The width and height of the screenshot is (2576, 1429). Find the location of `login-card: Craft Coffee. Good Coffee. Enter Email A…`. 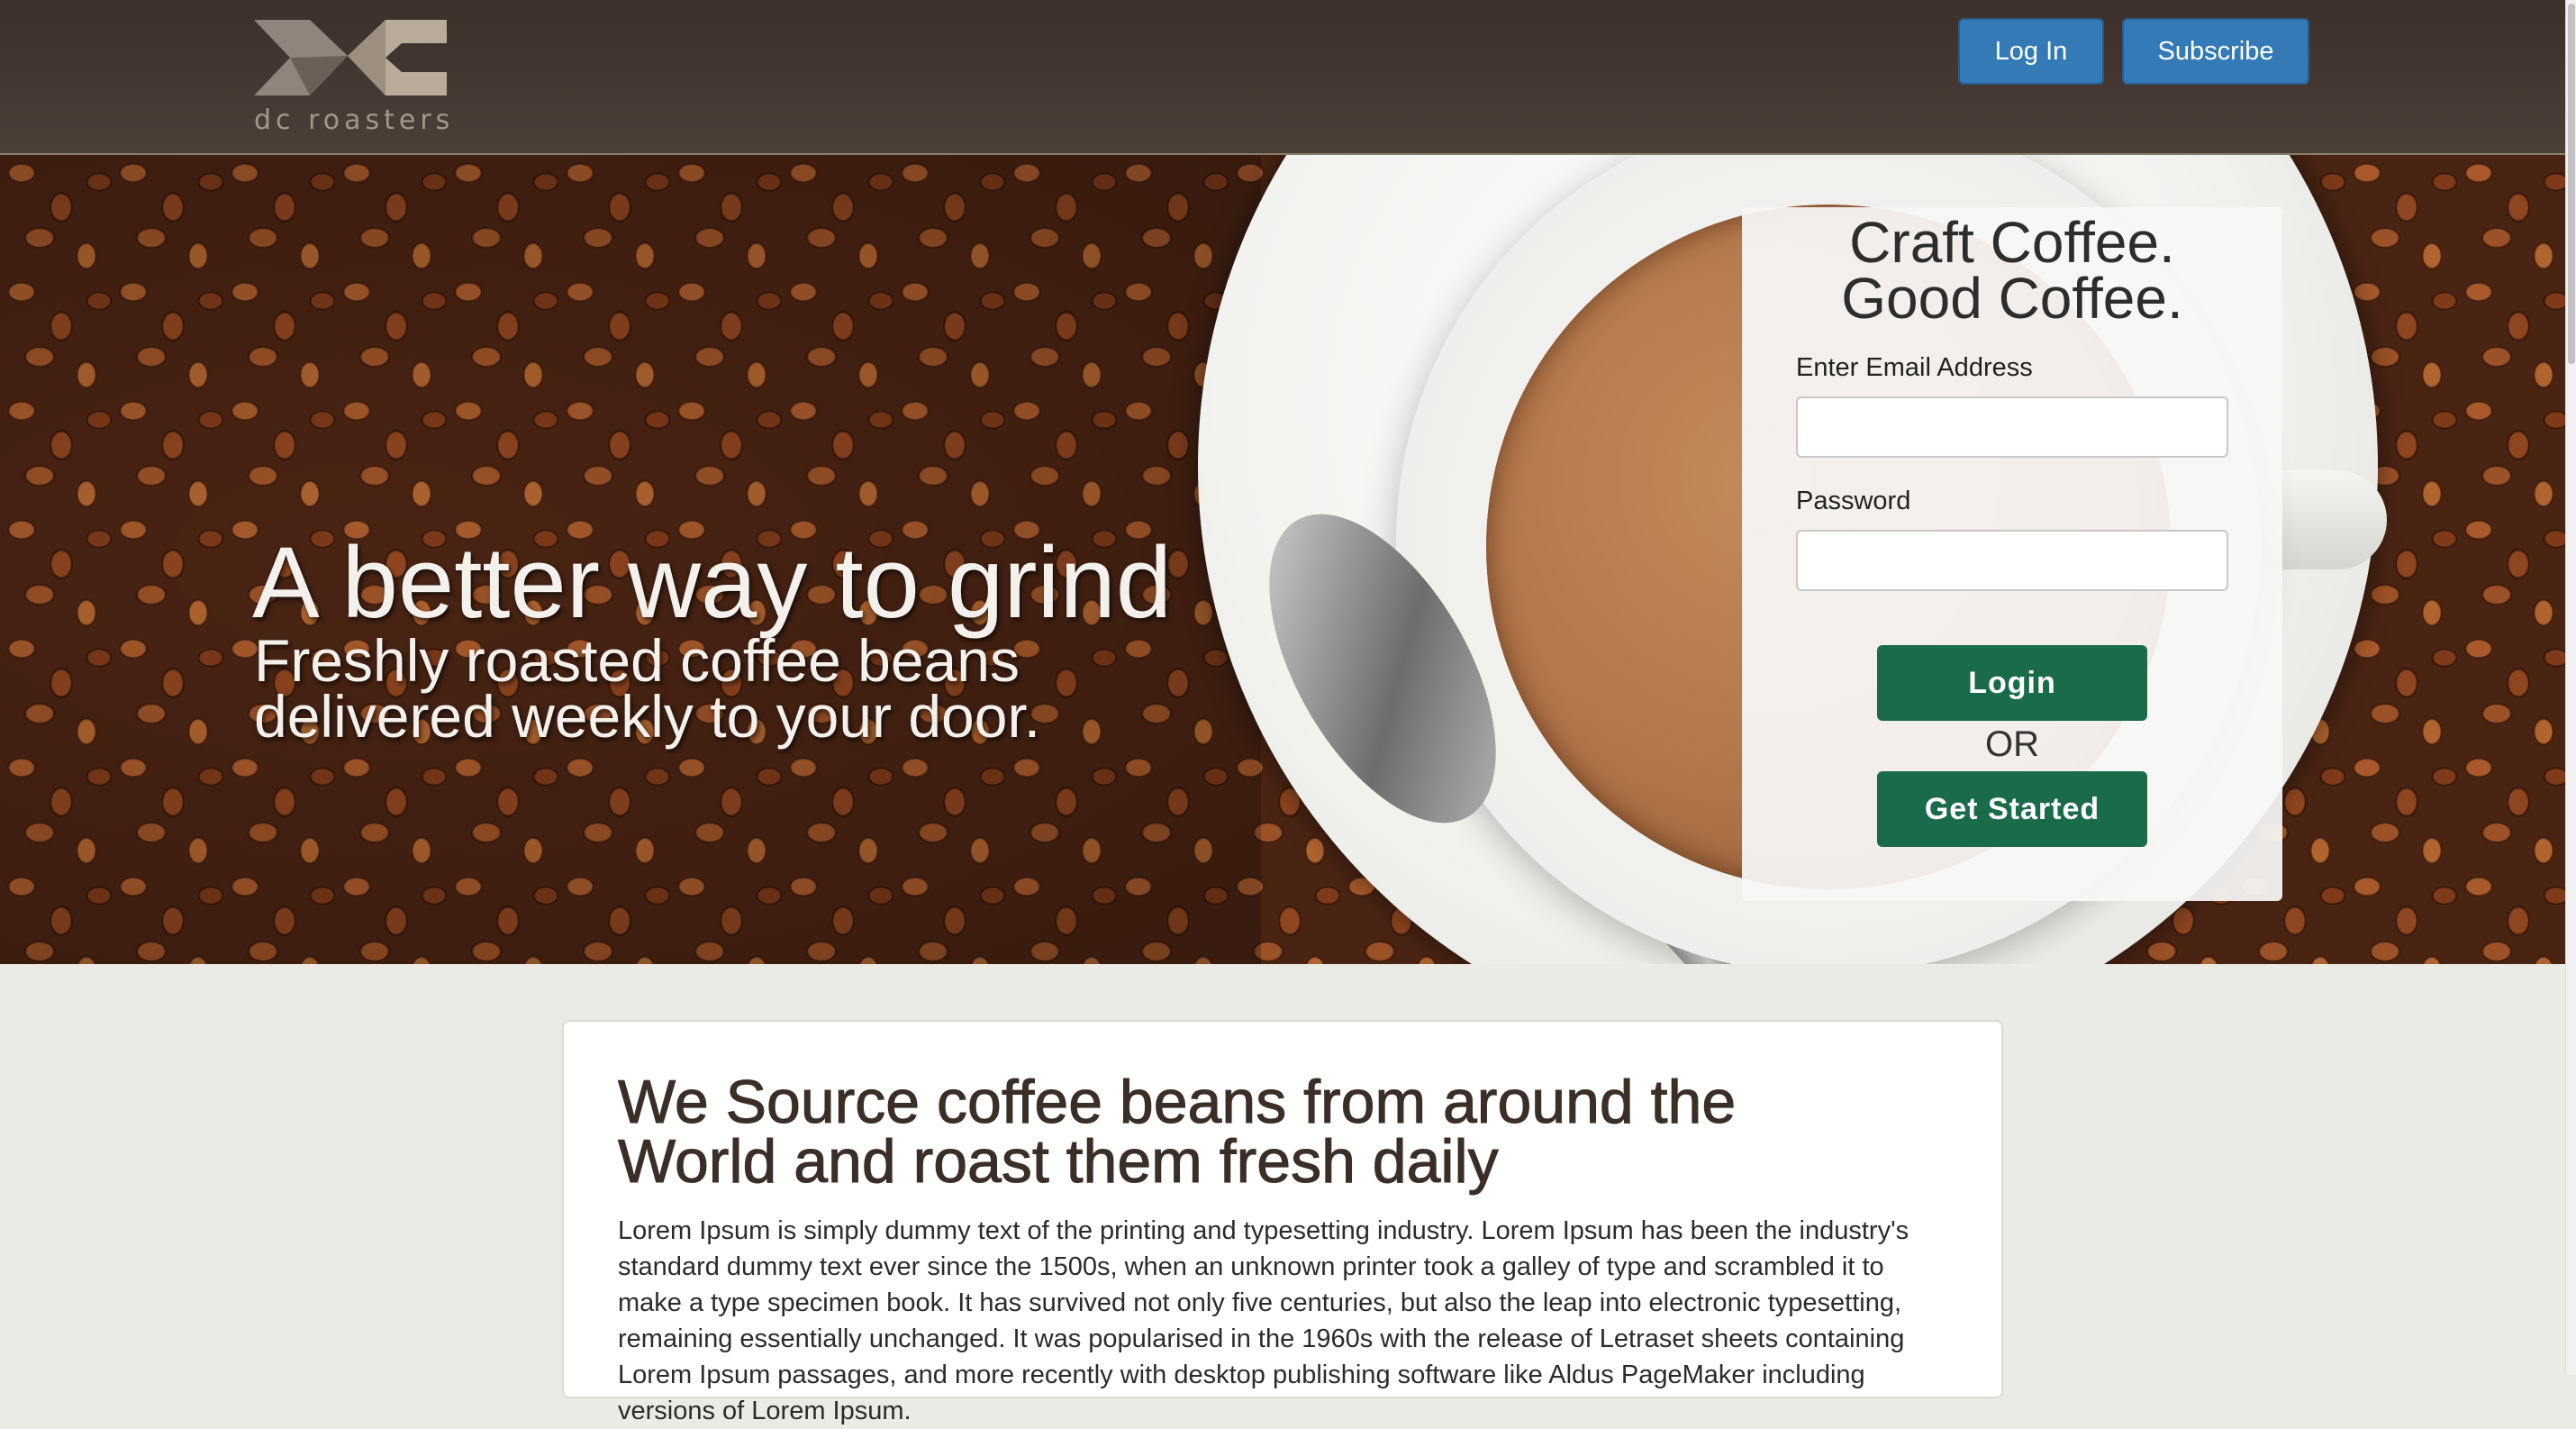

login-card: Craft Coffee. Good Coffee. Enter Email A… is located at coordinates (2012, 554).